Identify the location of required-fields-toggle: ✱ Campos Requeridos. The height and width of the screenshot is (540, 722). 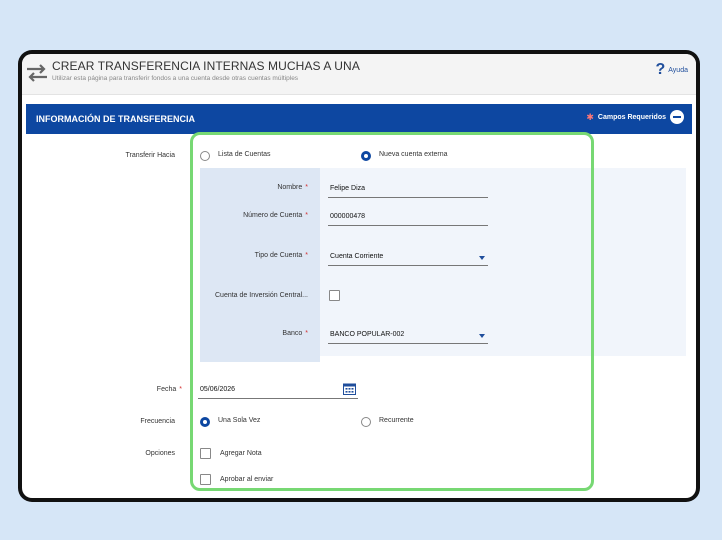
(635, 117).